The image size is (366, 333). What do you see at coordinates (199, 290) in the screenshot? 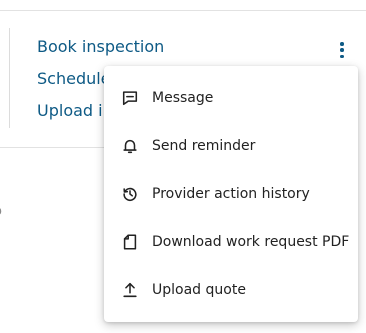
I see `menu-item-label: Upload quote` at bounding box center [199, 290].